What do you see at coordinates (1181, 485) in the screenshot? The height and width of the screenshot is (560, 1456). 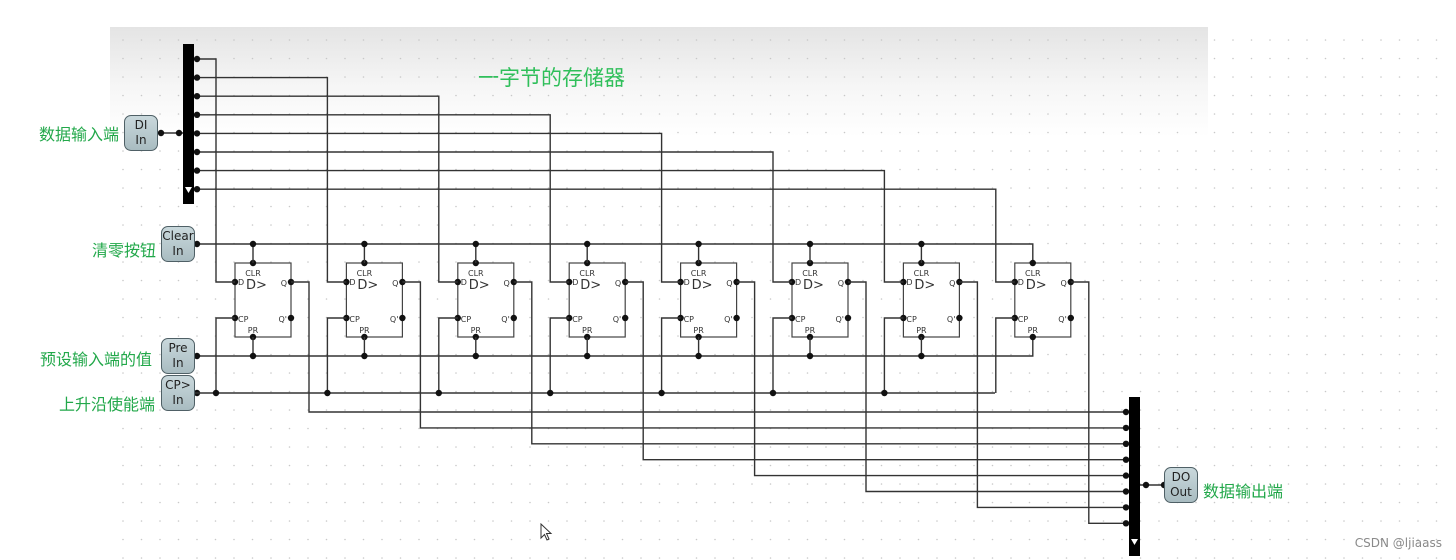 I see `data-out-pin: DO Out` at bounding box center [1181, 485].